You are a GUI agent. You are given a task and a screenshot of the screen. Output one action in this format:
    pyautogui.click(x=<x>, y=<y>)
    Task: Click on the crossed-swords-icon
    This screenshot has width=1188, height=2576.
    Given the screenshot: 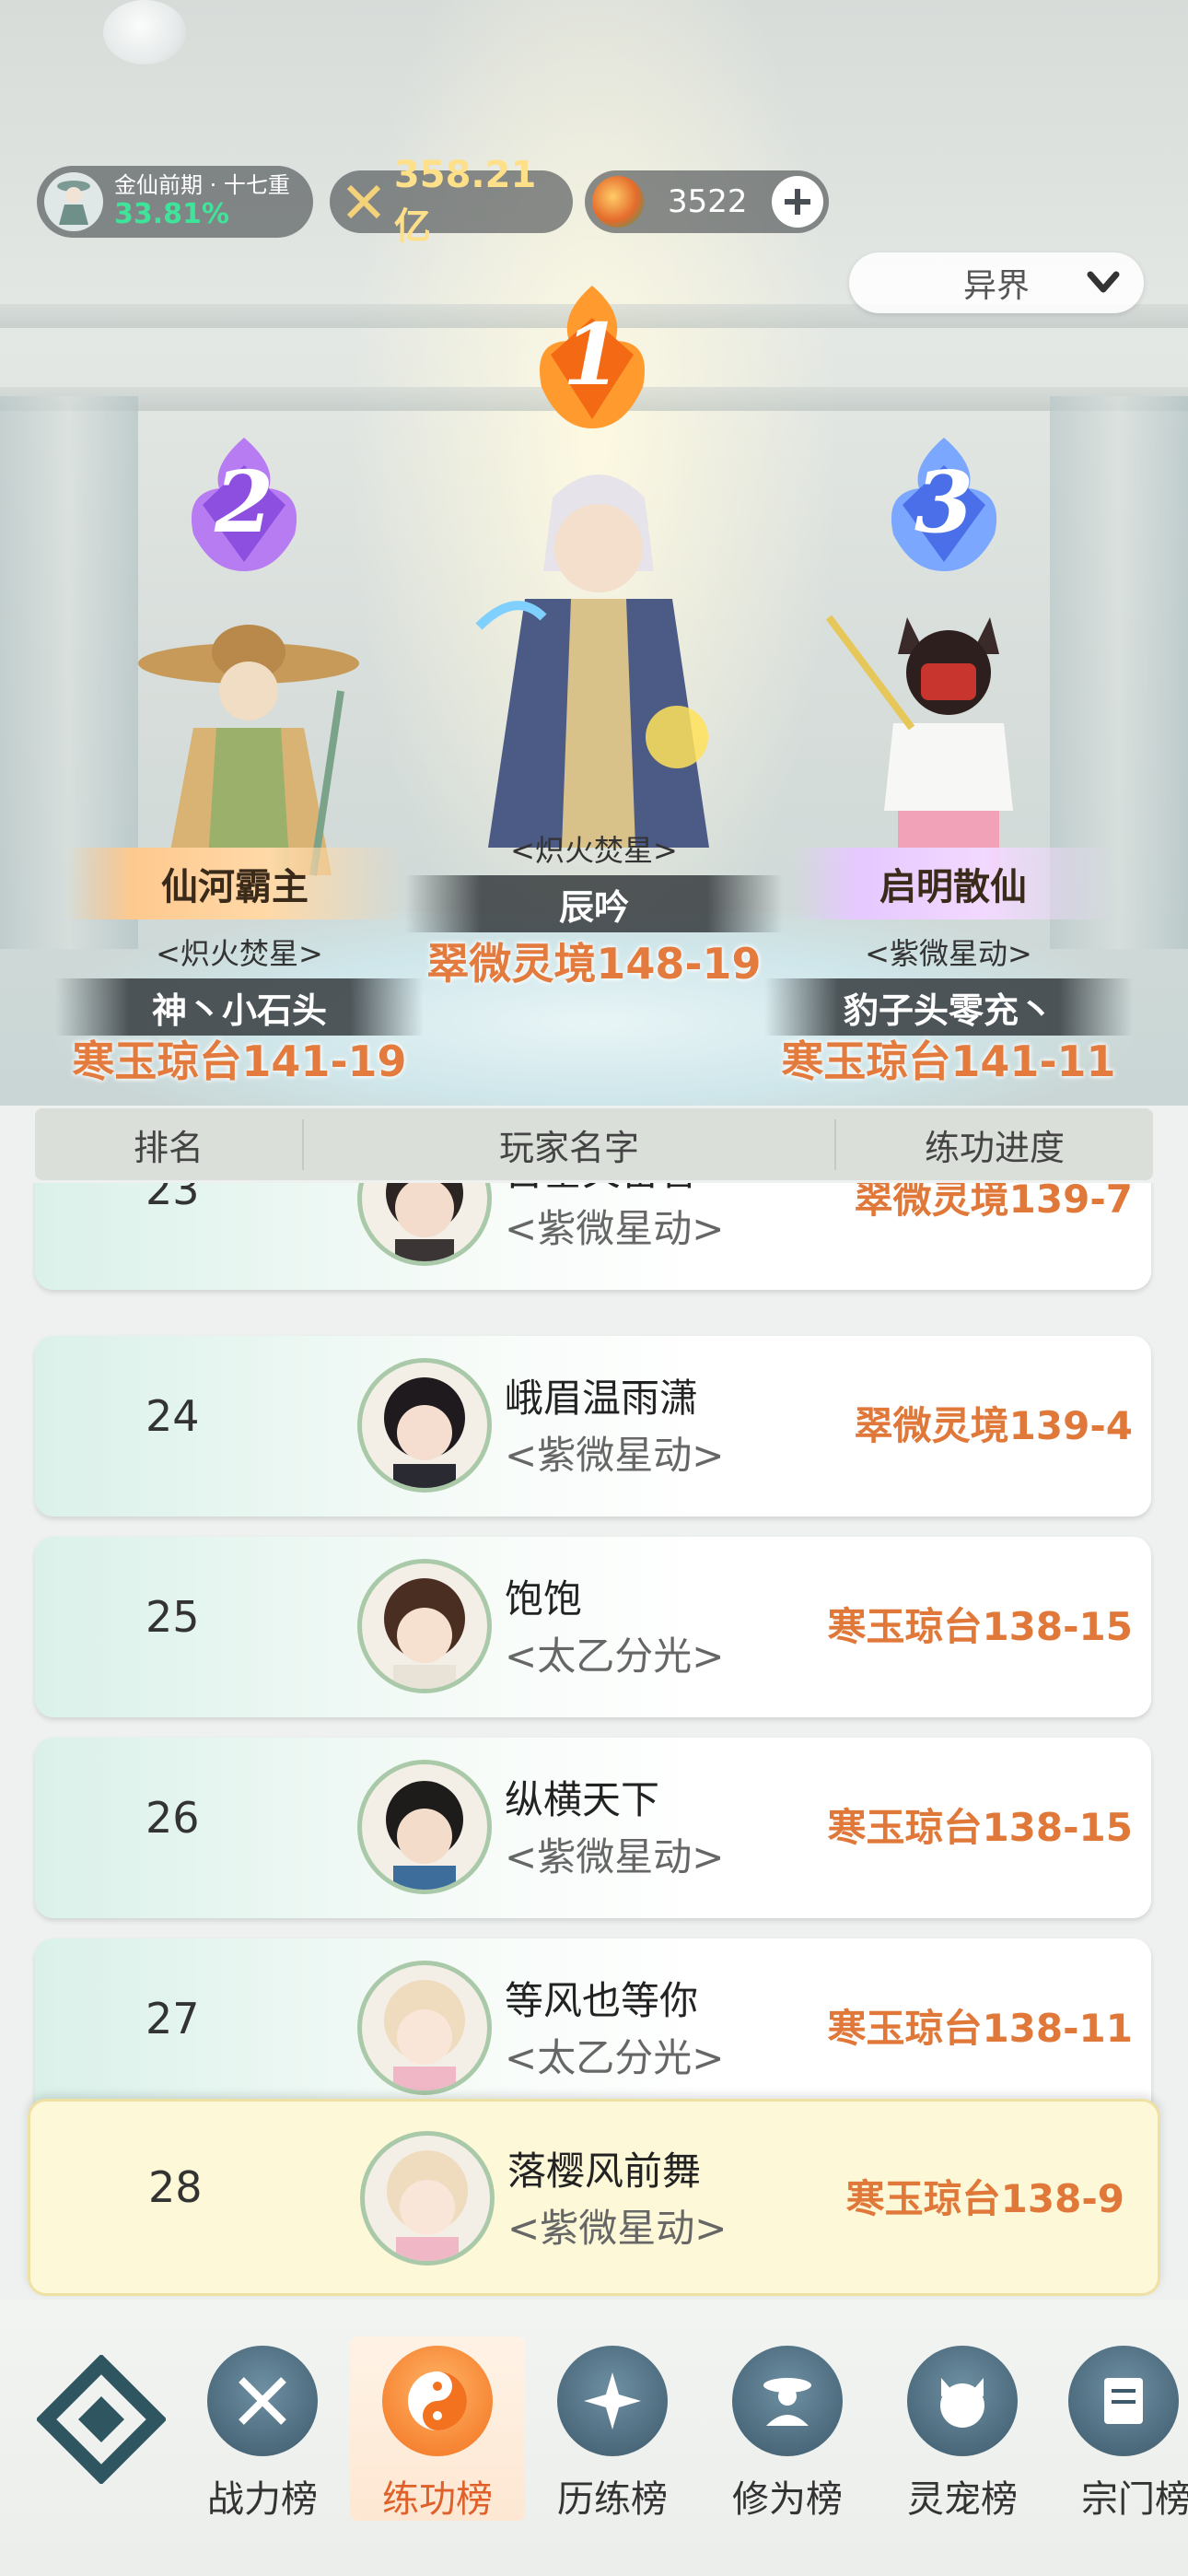 What is the action you would take?
    pyautogui.click(x=364, y=202)
    